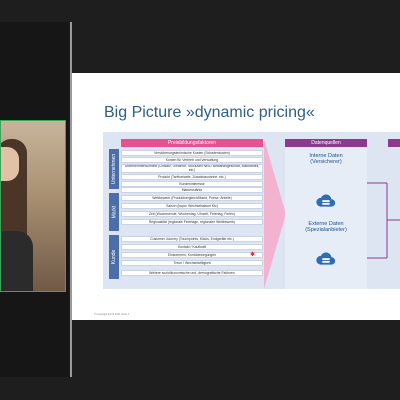 The image size is (400, 400). I want to click on external-data-label: Externe Daten (Spezialanbieter), so click(326, 227).